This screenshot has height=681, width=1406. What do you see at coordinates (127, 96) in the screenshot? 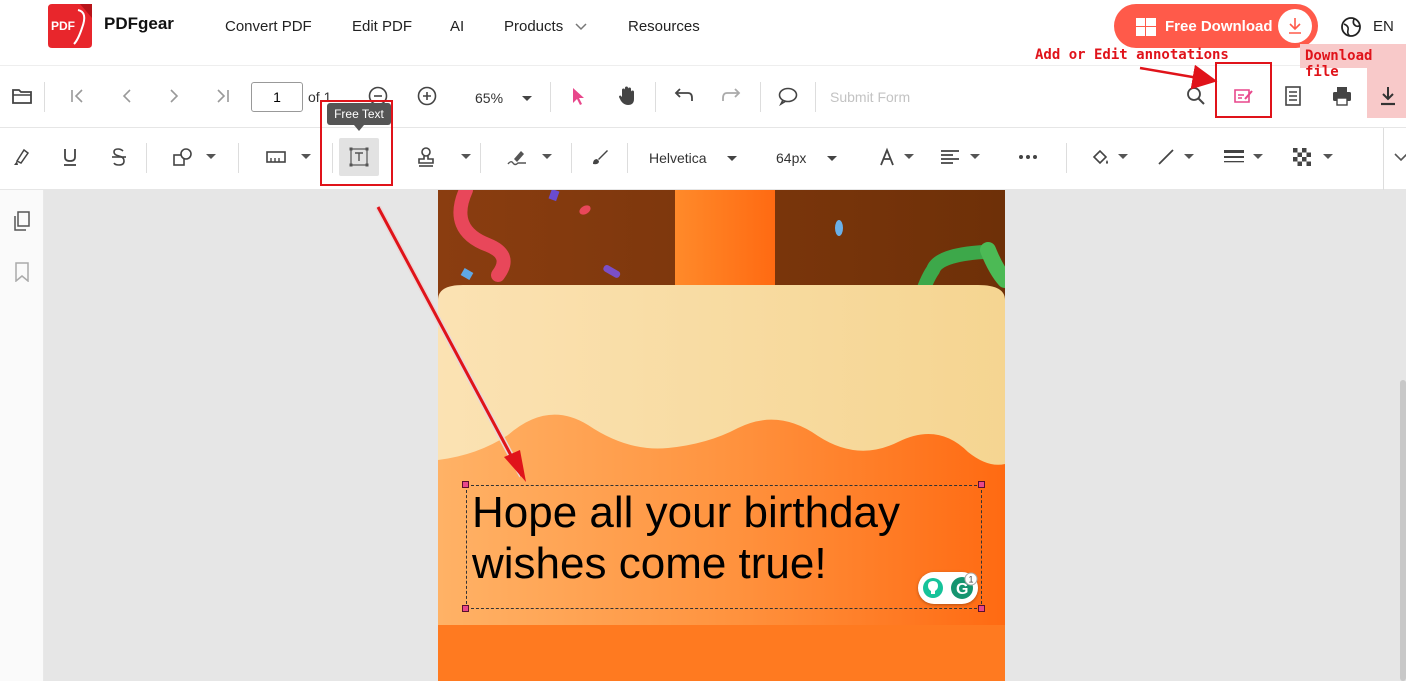
I see `previous-page-icon` at bounding box center [127, 96].